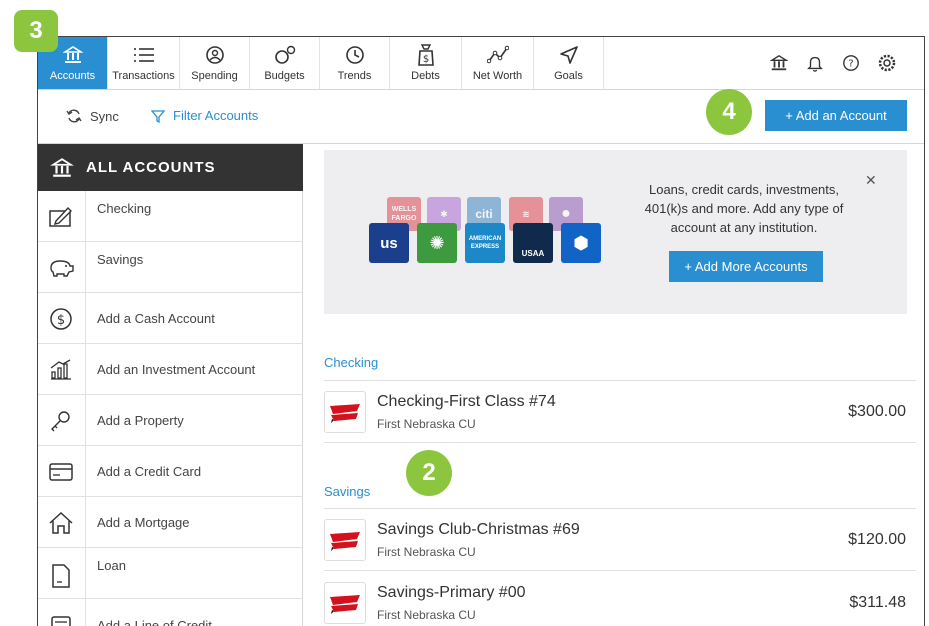 This screenshot has width=929, height=626. I want to click on house-icon, so click(61, 523).